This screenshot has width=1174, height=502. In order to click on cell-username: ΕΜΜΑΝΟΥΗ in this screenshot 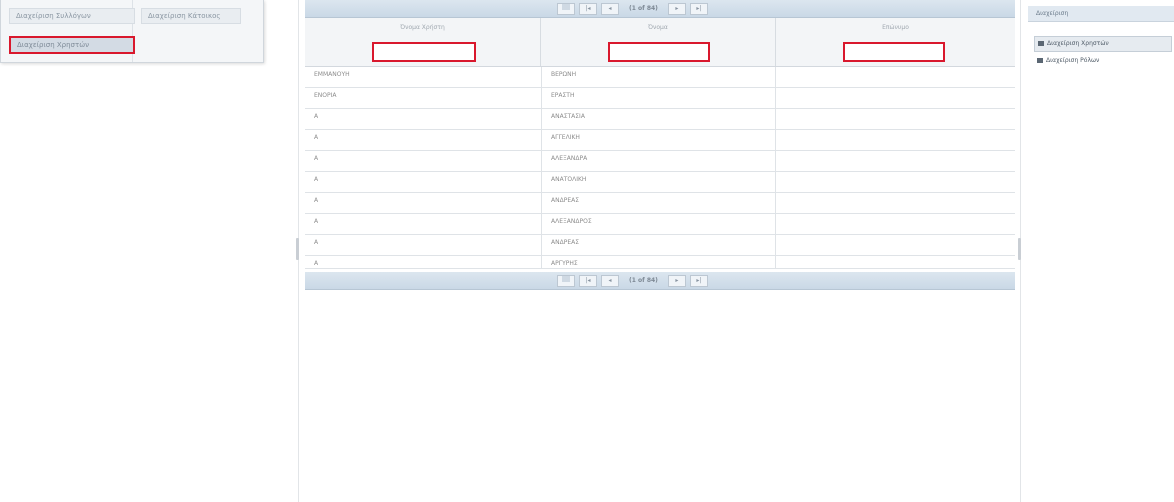, I will do `click(332, 74)`.